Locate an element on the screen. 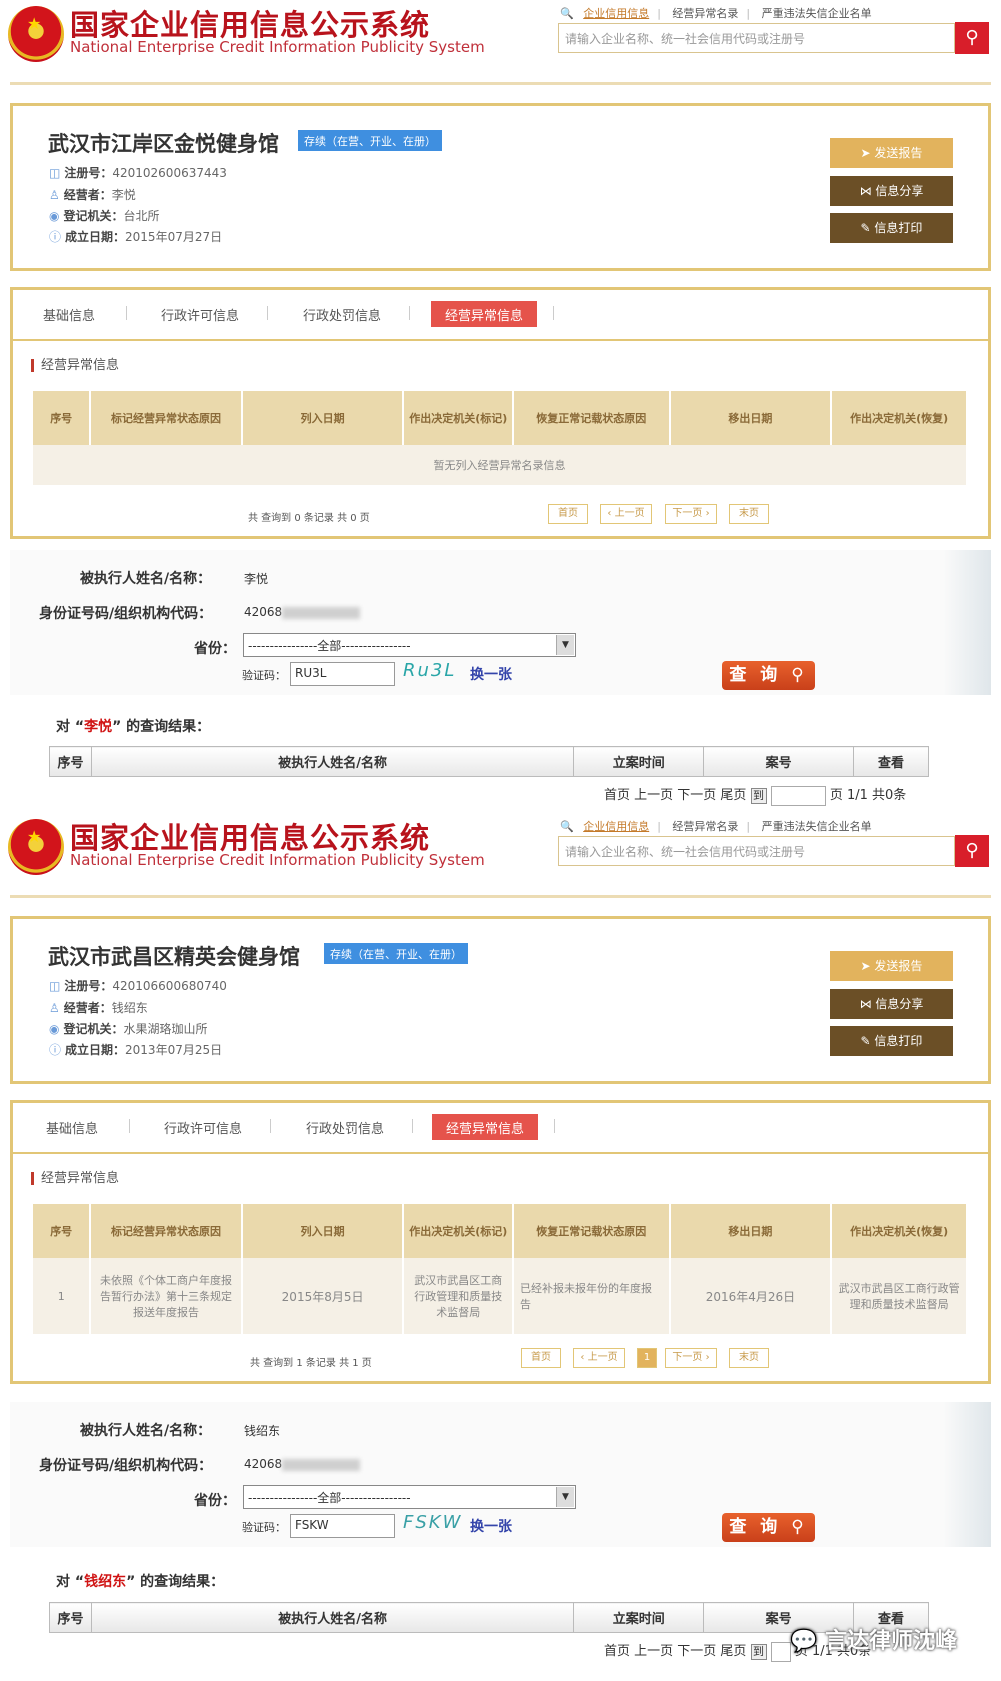 The height and width of the screenshot is (1681, 1001). cell-authority-in: 武汉市武昌区工商行政管理和质量技术监督局 is located at coordinates (459, 1296).